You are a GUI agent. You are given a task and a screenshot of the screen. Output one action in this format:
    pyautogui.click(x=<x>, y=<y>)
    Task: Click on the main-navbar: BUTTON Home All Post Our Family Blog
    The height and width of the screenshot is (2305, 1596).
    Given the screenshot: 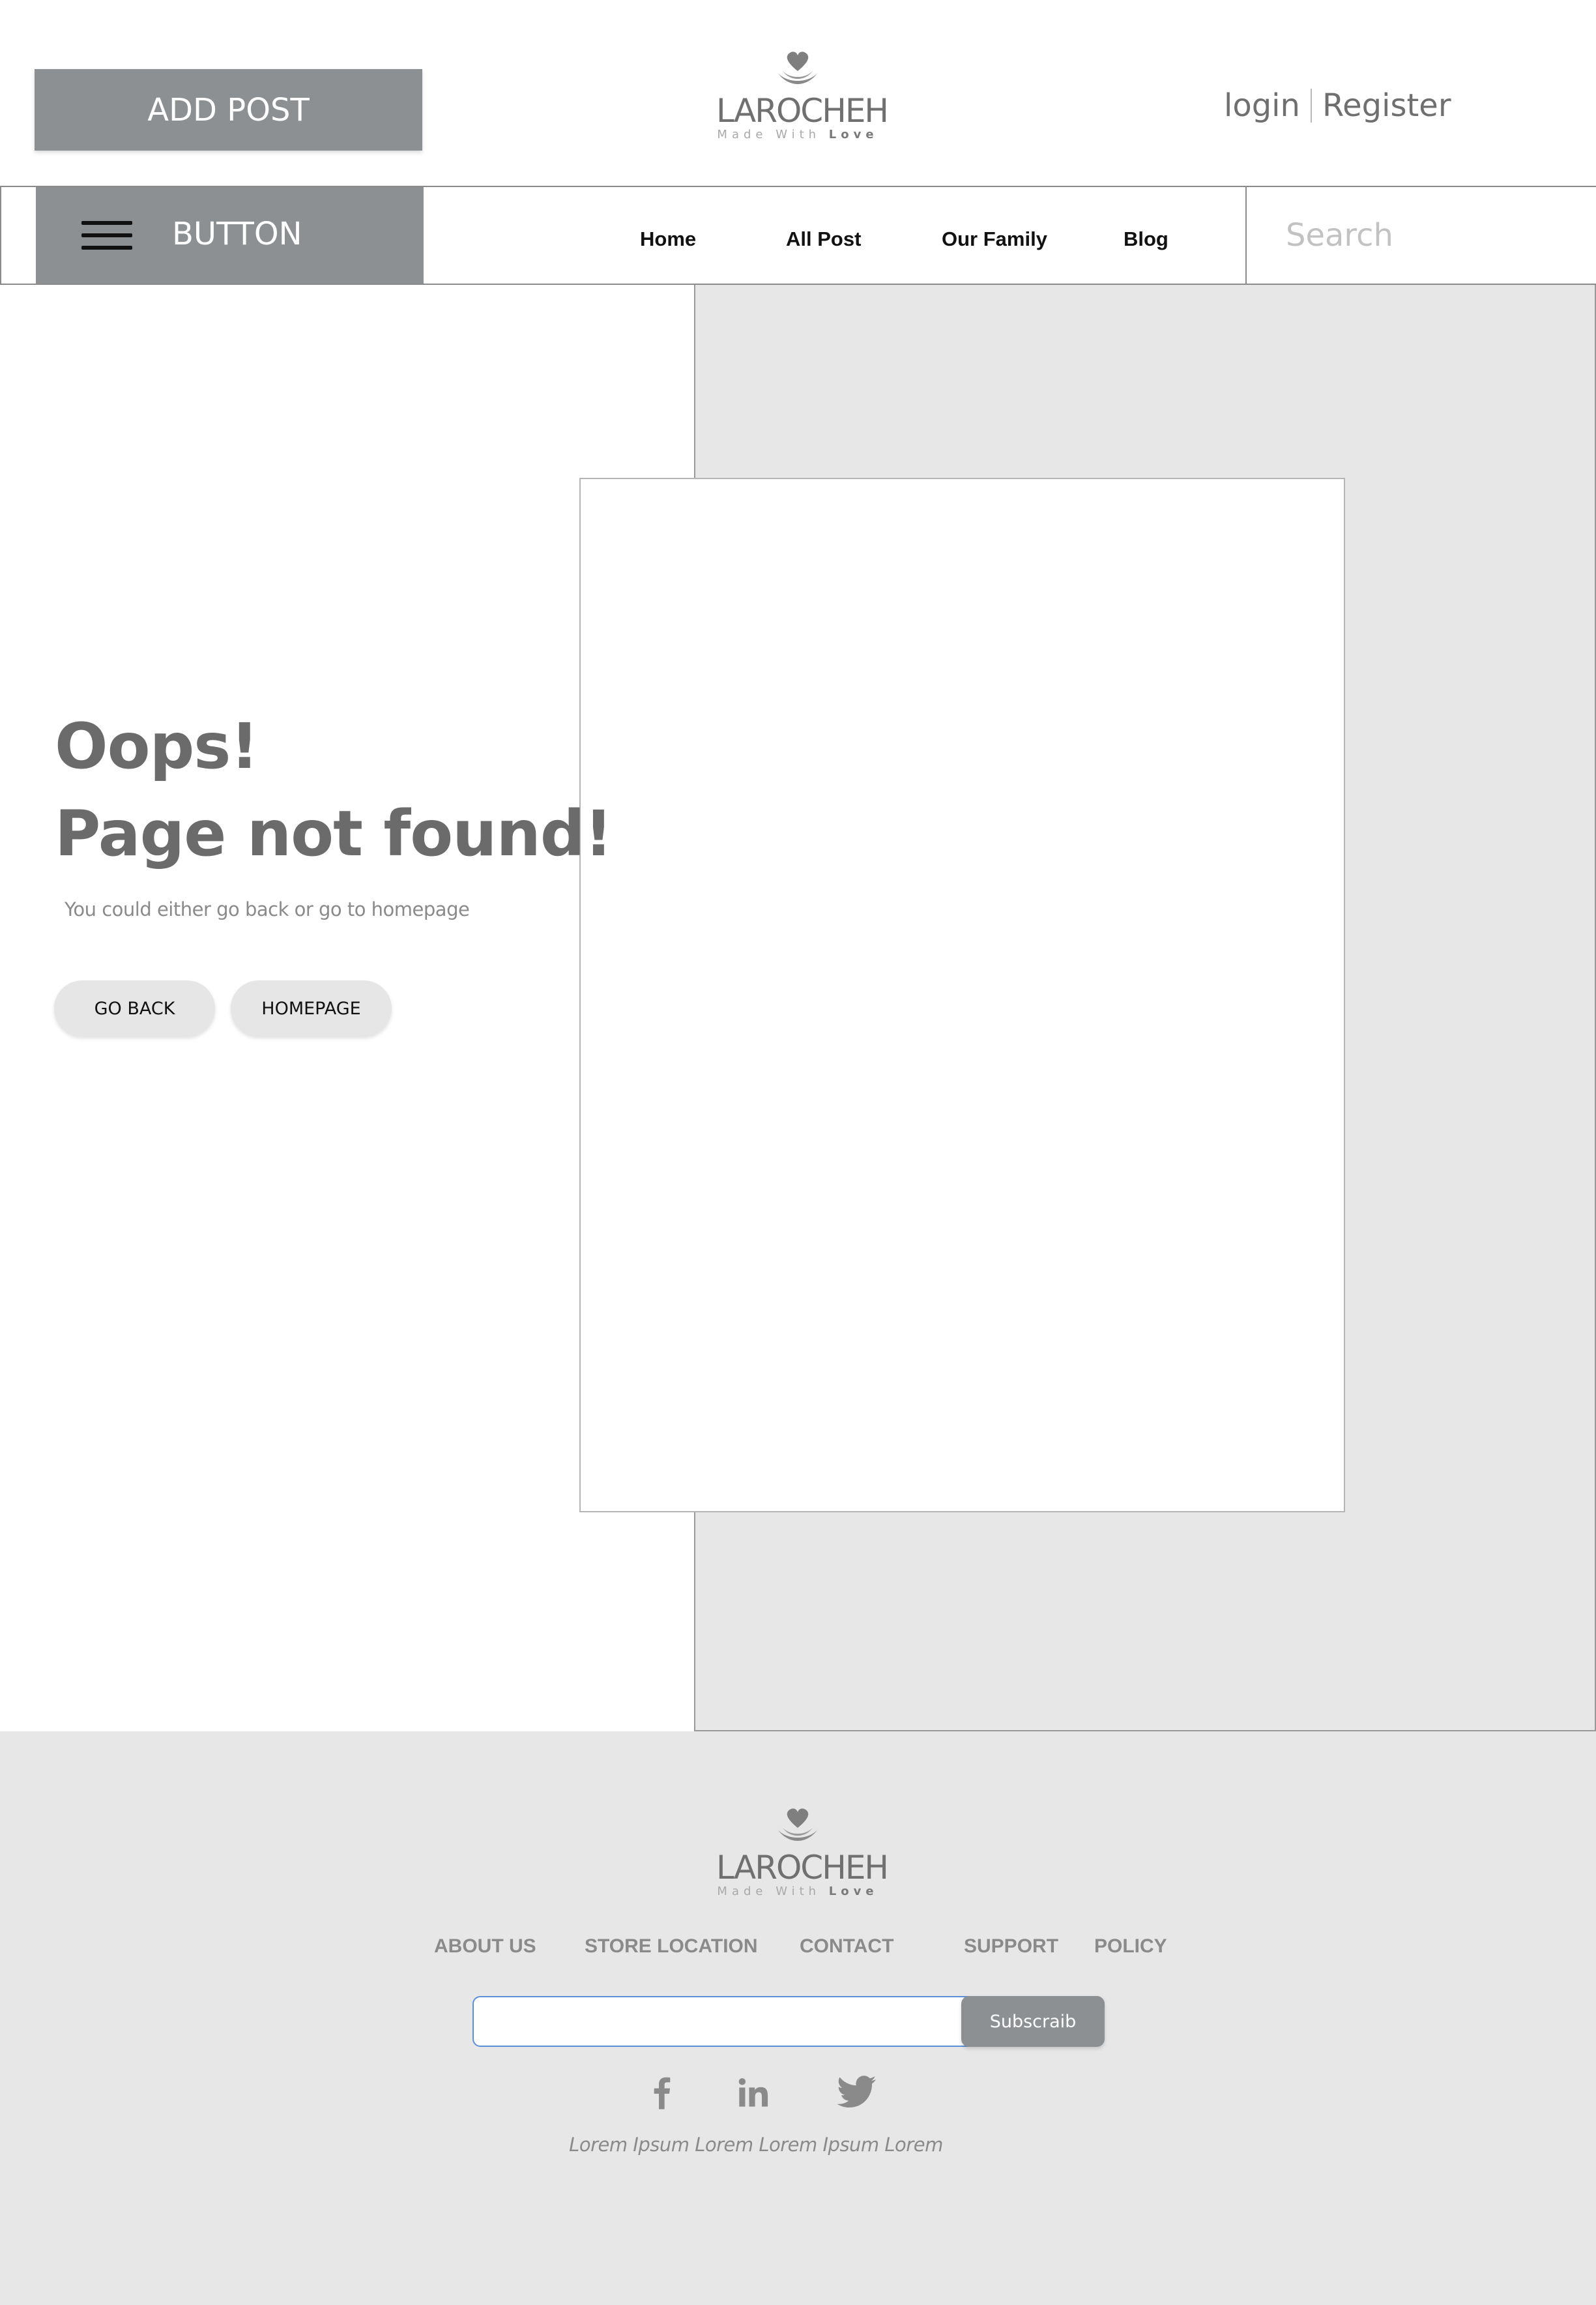 What is the action you would take?
    pyautogui.click(x=798, y=235)
    